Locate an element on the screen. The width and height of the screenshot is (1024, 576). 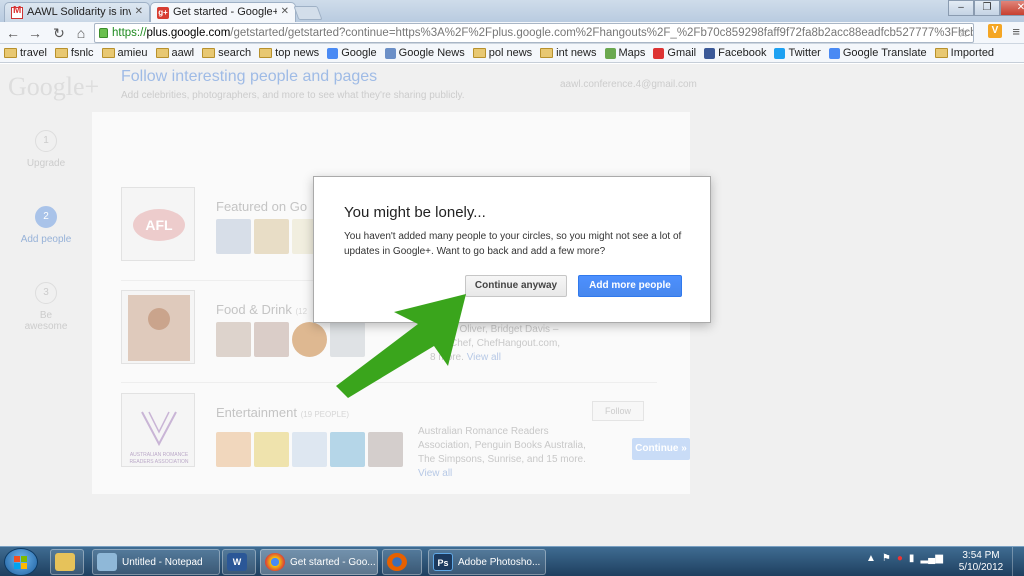
flag-icon: ⚑ is located at coordinates (886, 558).